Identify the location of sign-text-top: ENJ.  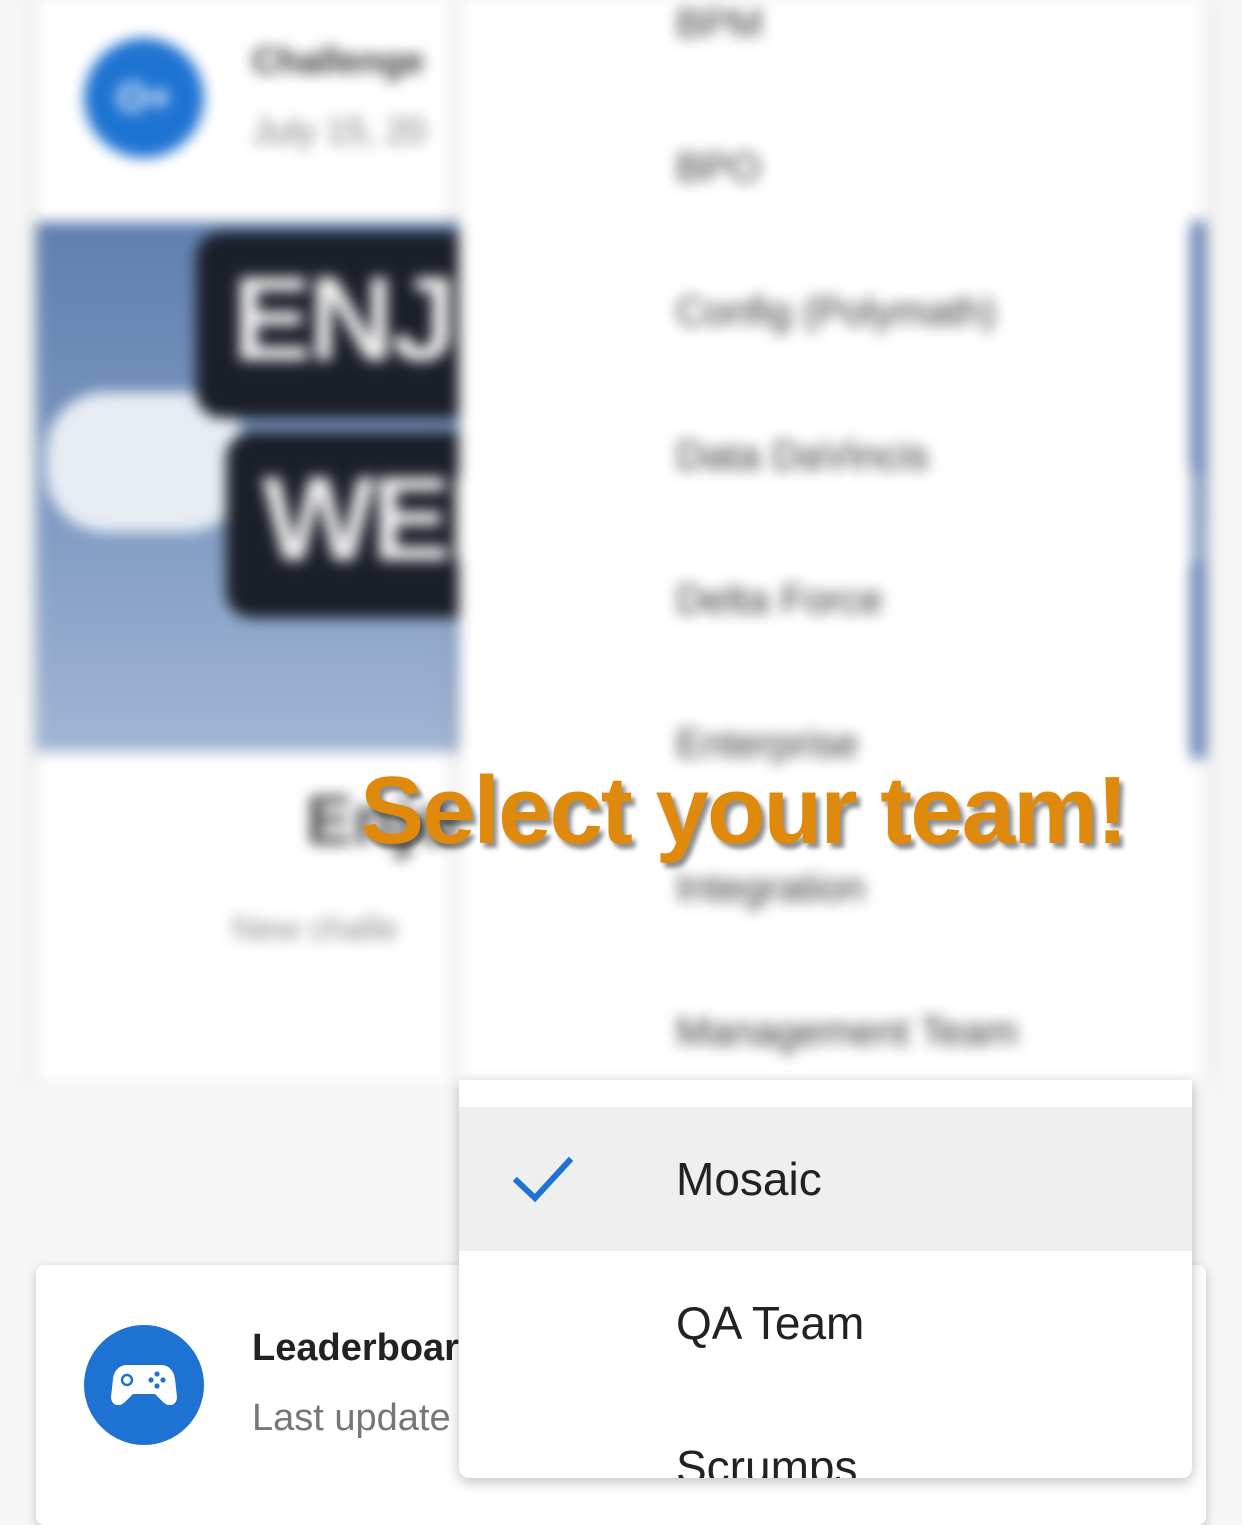
(344, 319).